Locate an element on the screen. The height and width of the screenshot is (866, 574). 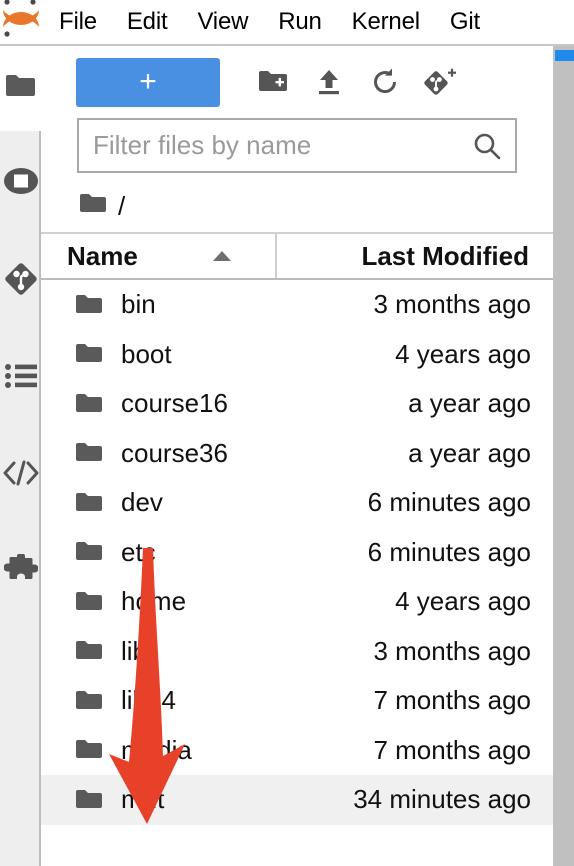
new-folder-icon is located at coordinates (273, 82).